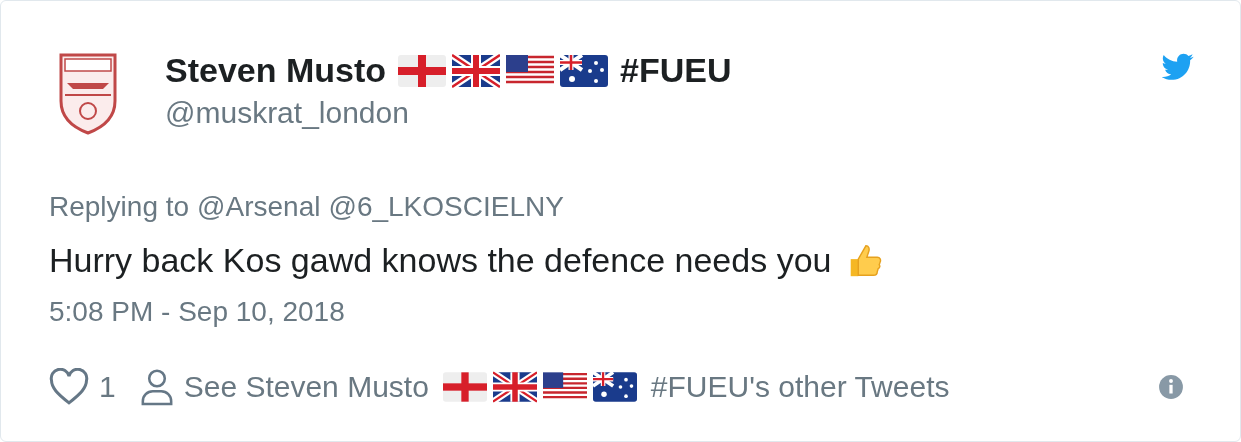  What do you see at coordinates (156, 387) in the screenshot?
I see `person-icon` at bounding box center [156, 387].